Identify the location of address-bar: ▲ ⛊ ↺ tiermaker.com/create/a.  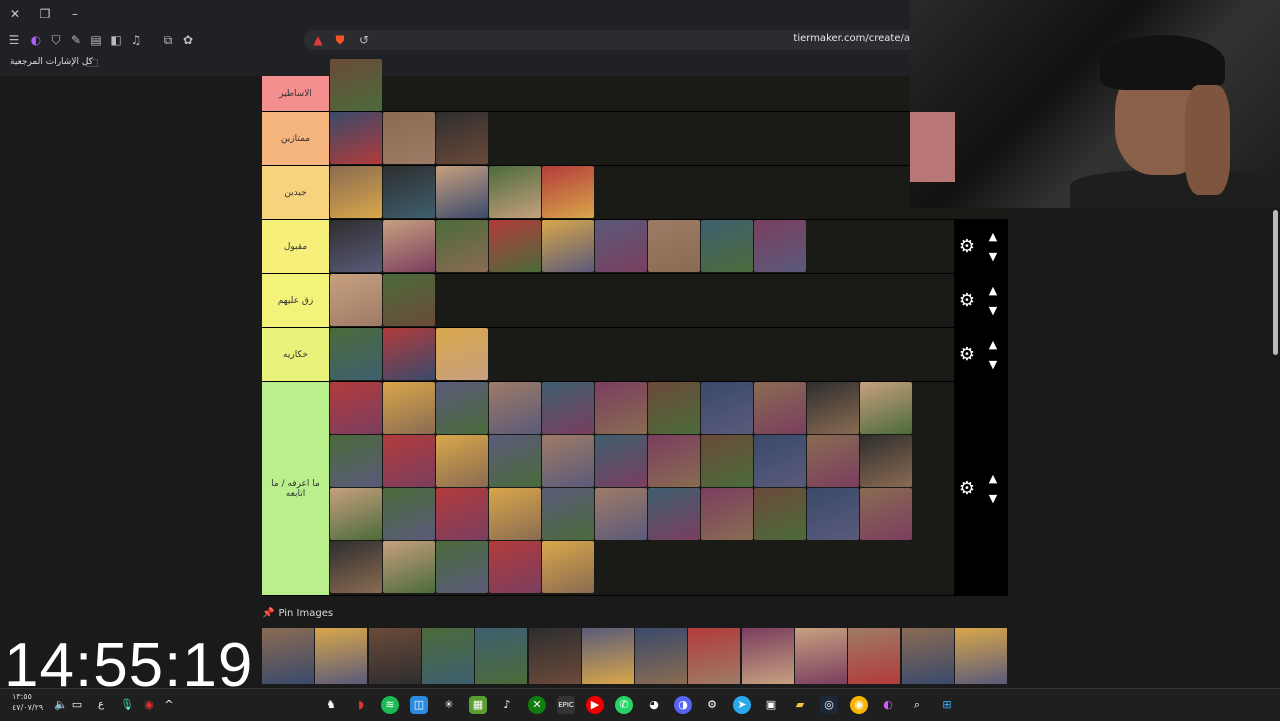
(607, 40).